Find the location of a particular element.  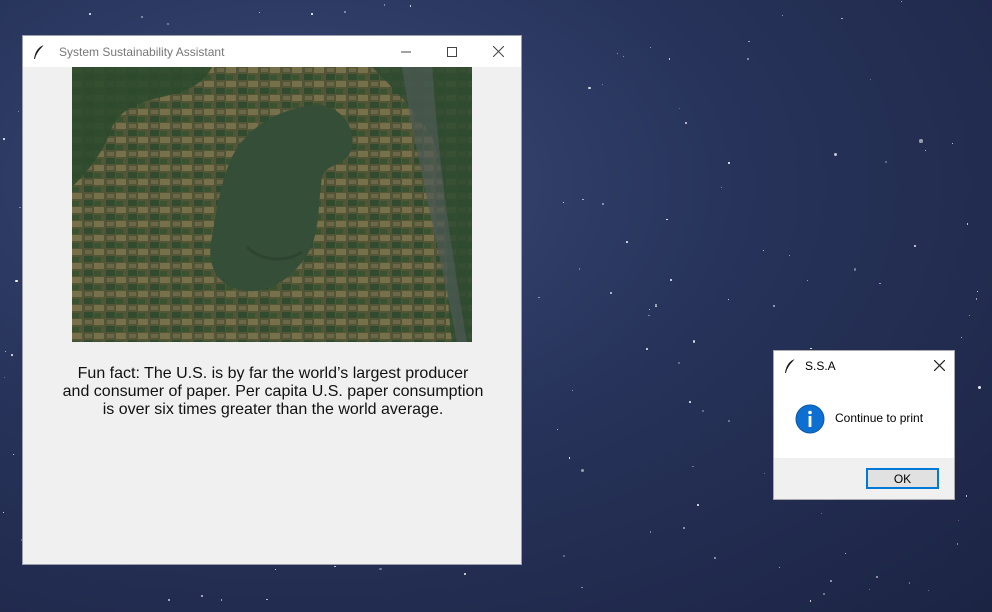

dialog-footer: OK is located at coordinates (864, 478).